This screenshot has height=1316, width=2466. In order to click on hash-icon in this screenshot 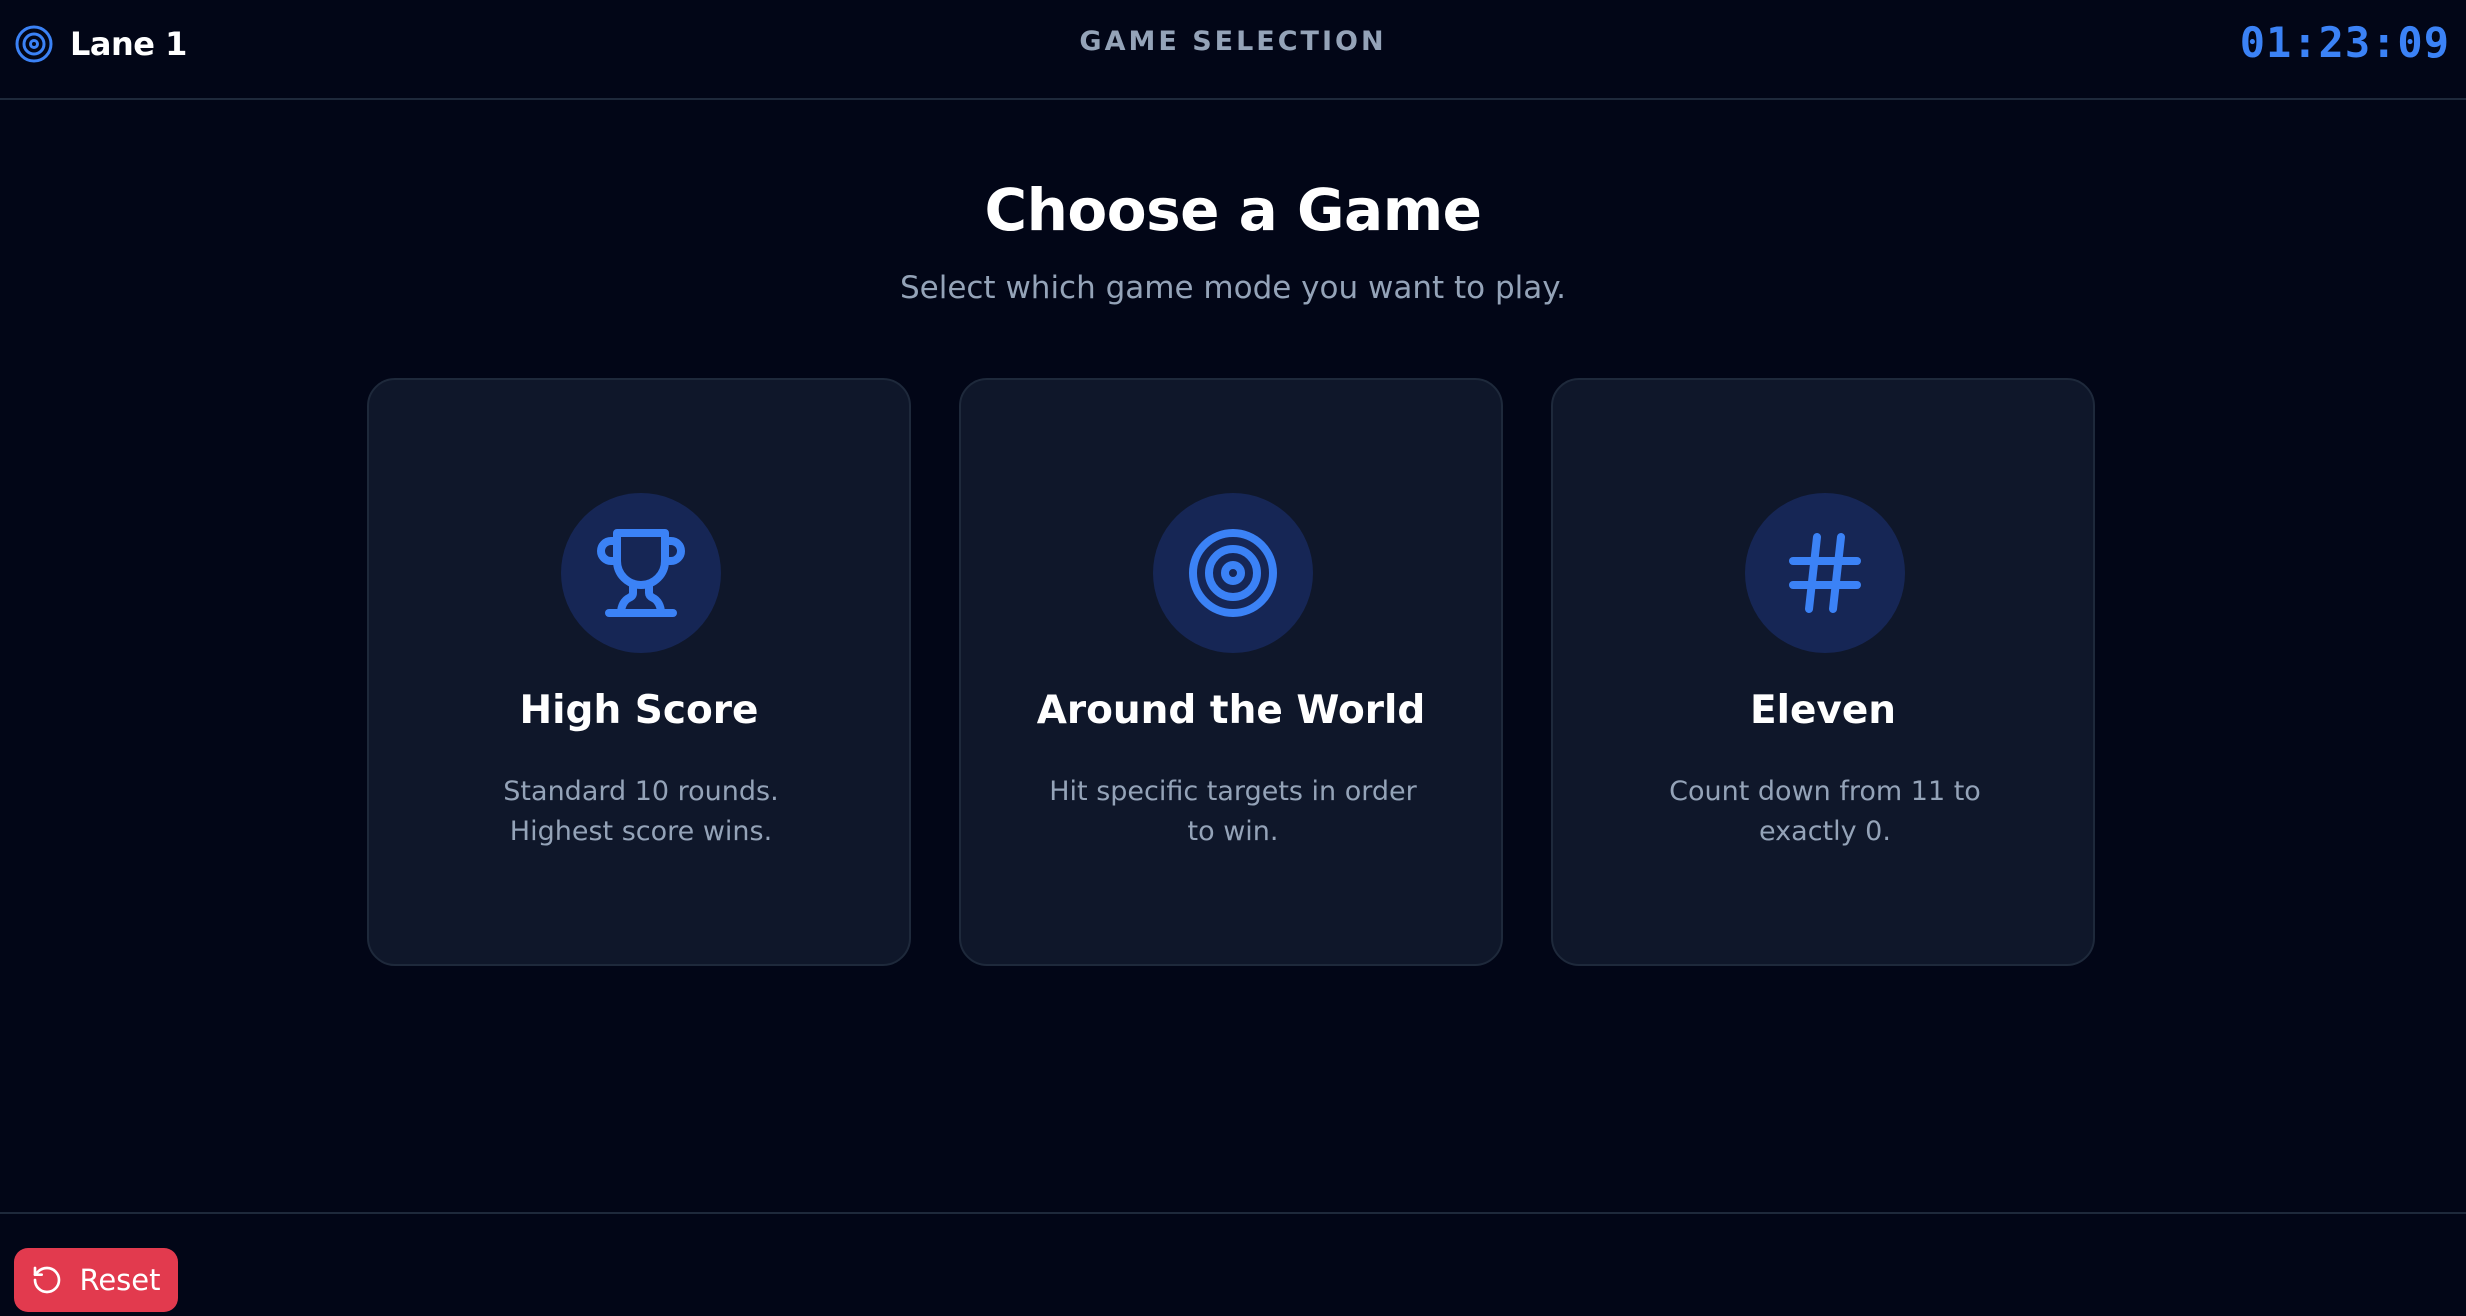, I will do `click(1825, 573)`.